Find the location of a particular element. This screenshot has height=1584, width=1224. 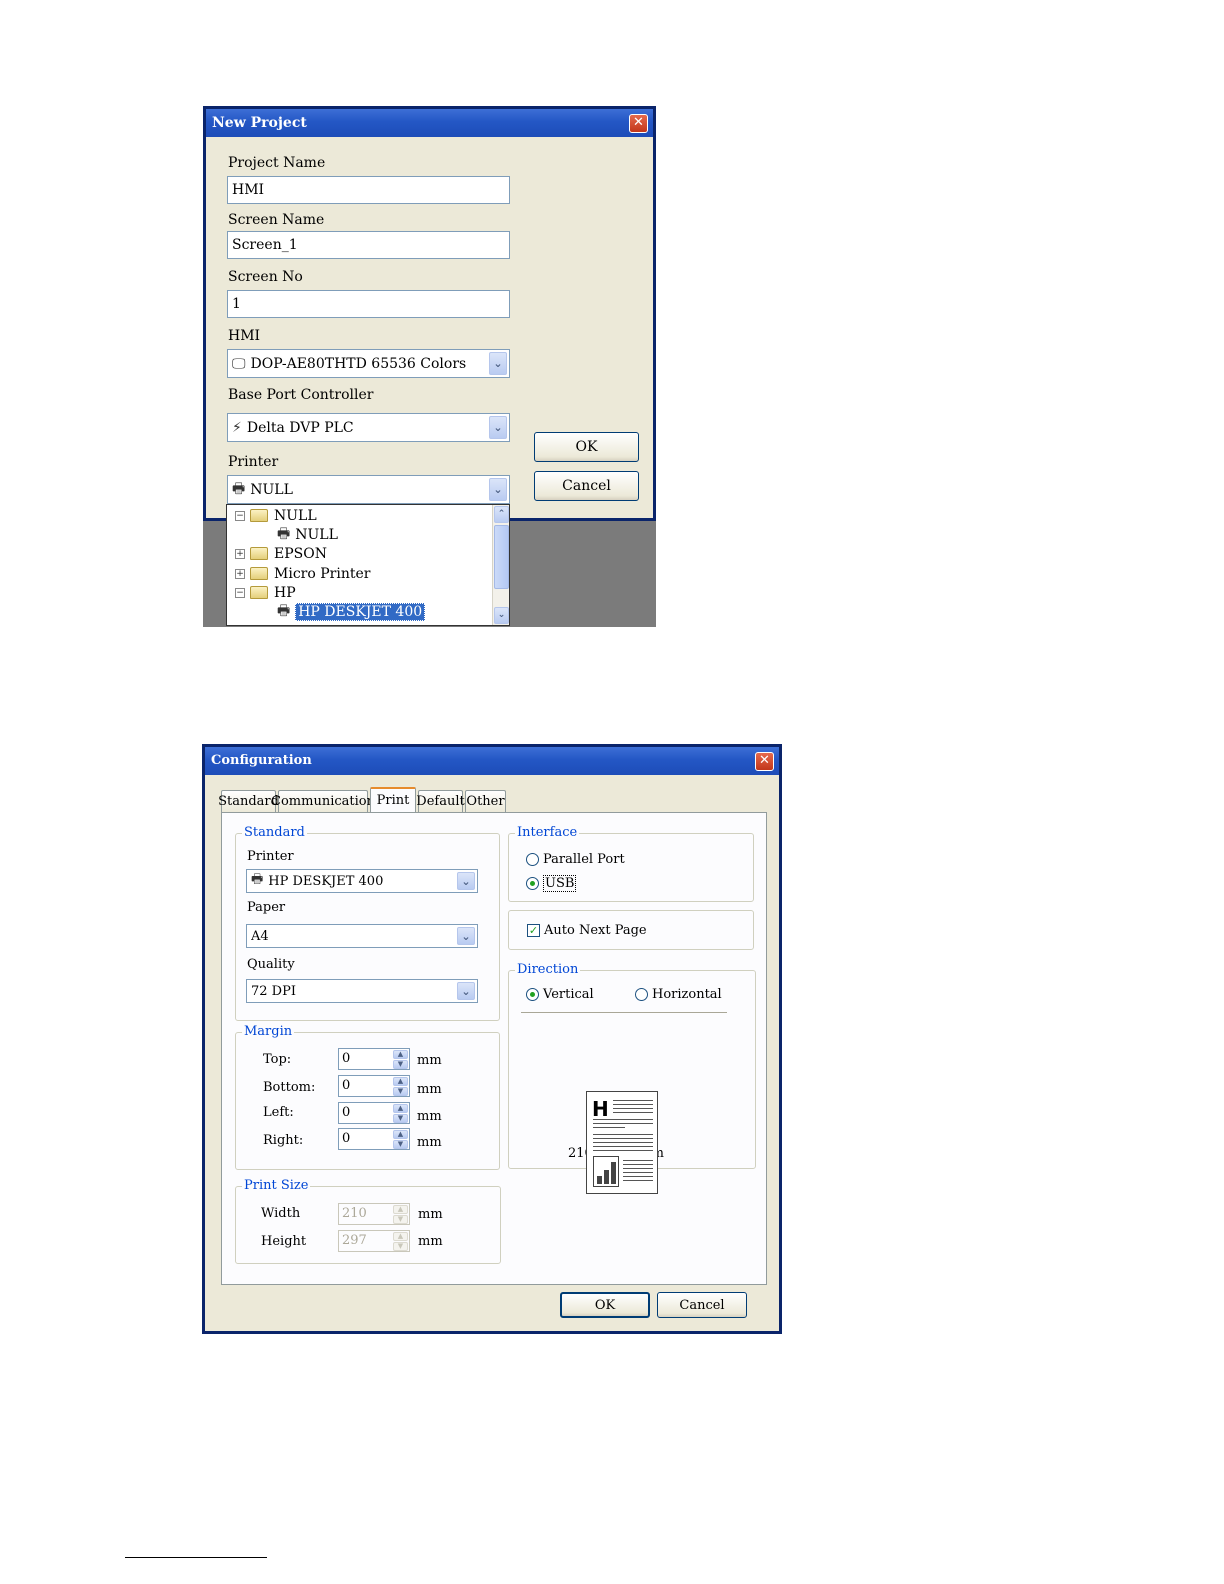

tab-communication: Communication is located at coordinates (323, 801).